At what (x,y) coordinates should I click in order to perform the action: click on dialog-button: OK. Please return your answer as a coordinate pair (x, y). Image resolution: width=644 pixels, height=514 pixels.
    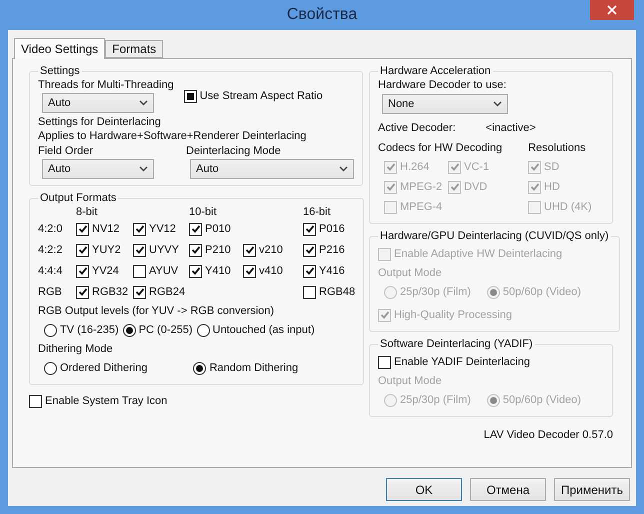
    Looking at the image, I should click on (424, 489).